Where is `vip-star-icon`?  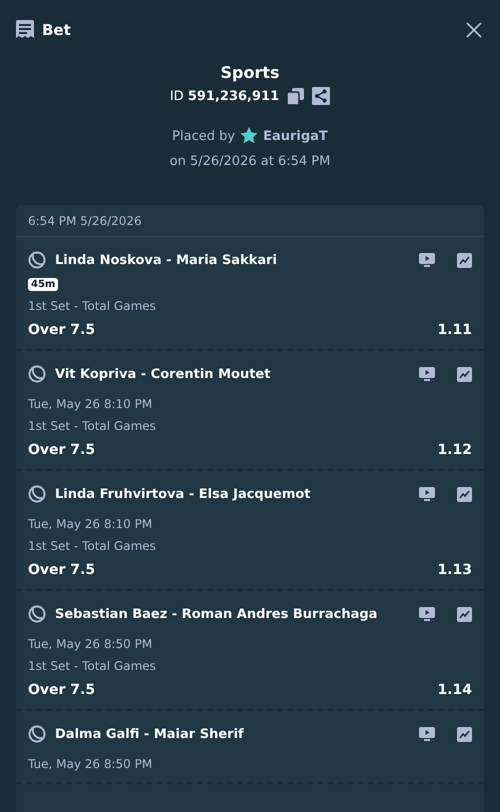
vip-star-icon is located at coordinates (249, 136).